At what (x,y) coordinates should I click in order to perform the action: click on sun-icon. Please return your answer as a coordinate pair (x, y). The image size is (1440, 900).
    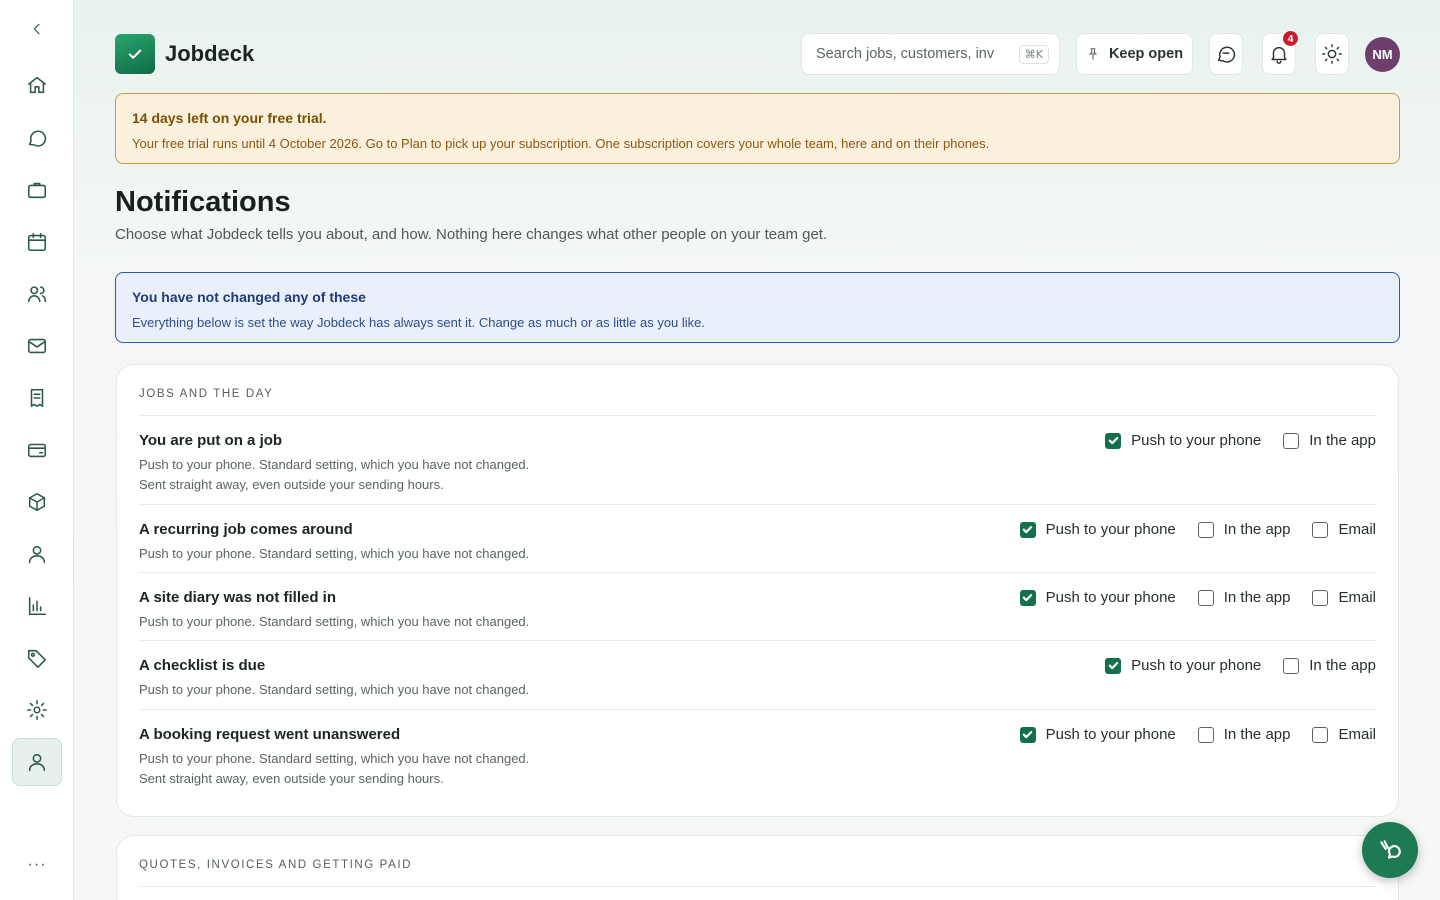
    Looking at the image, I should click on (1332, 54).